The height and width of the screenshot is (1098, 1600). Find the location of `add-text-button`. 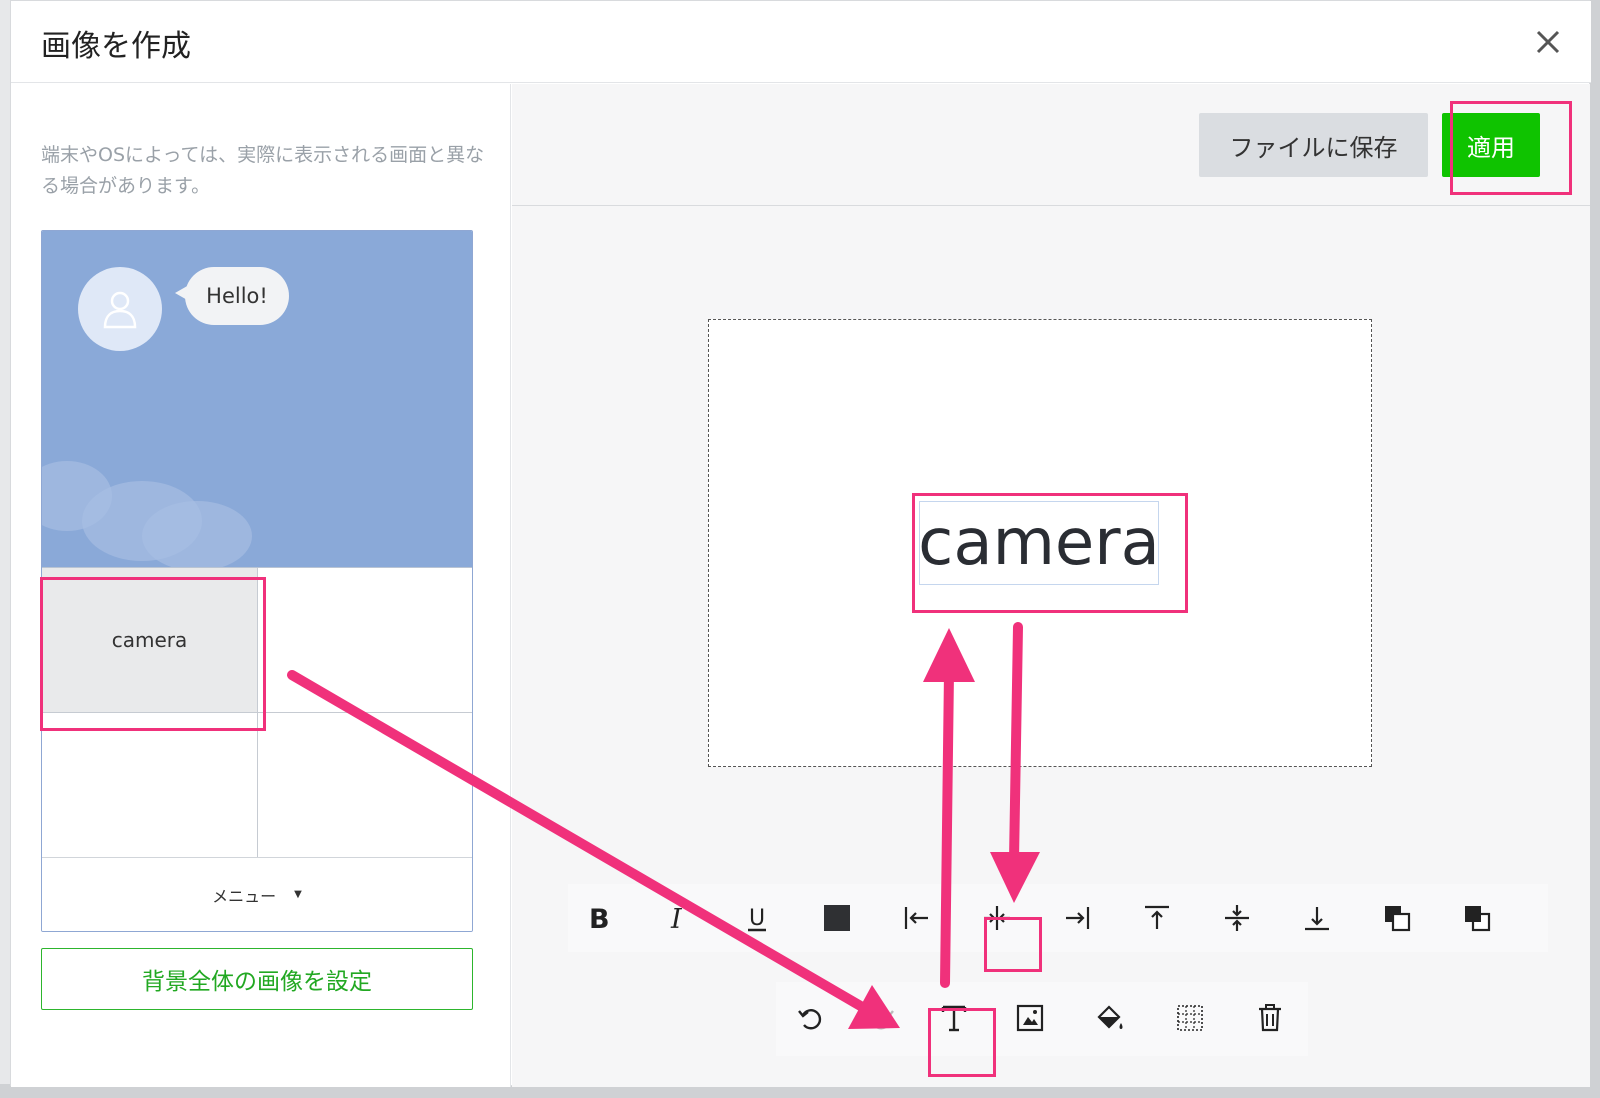

add-text-button is located at coordinates (954, 1018).